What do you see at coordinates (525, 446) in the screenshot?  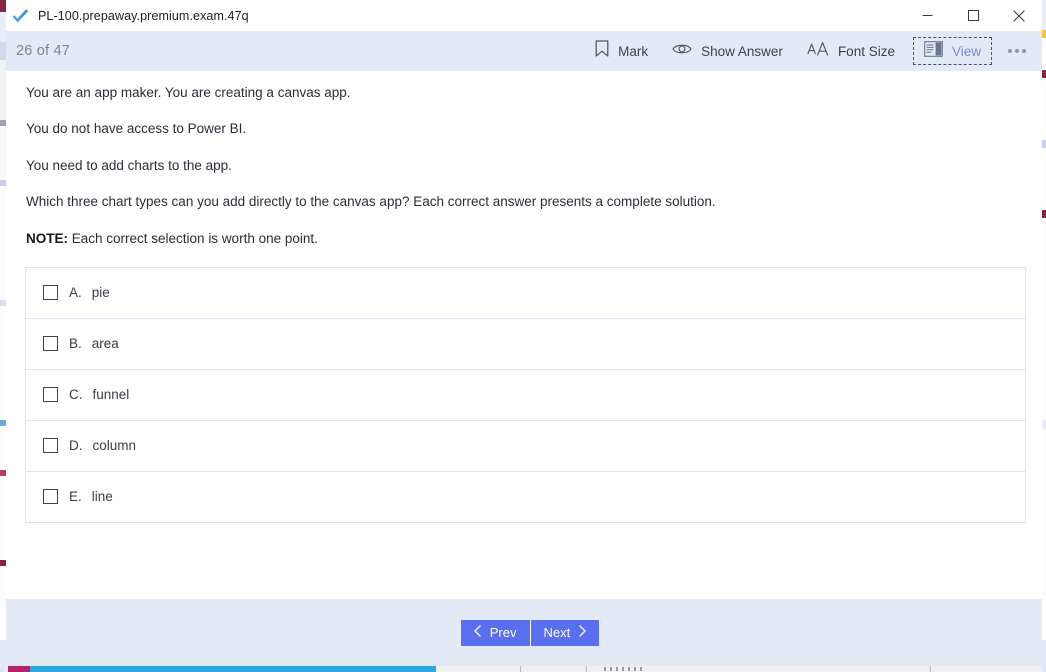 I see `answer-option-d: D. column` at bounding box center [525, 446].